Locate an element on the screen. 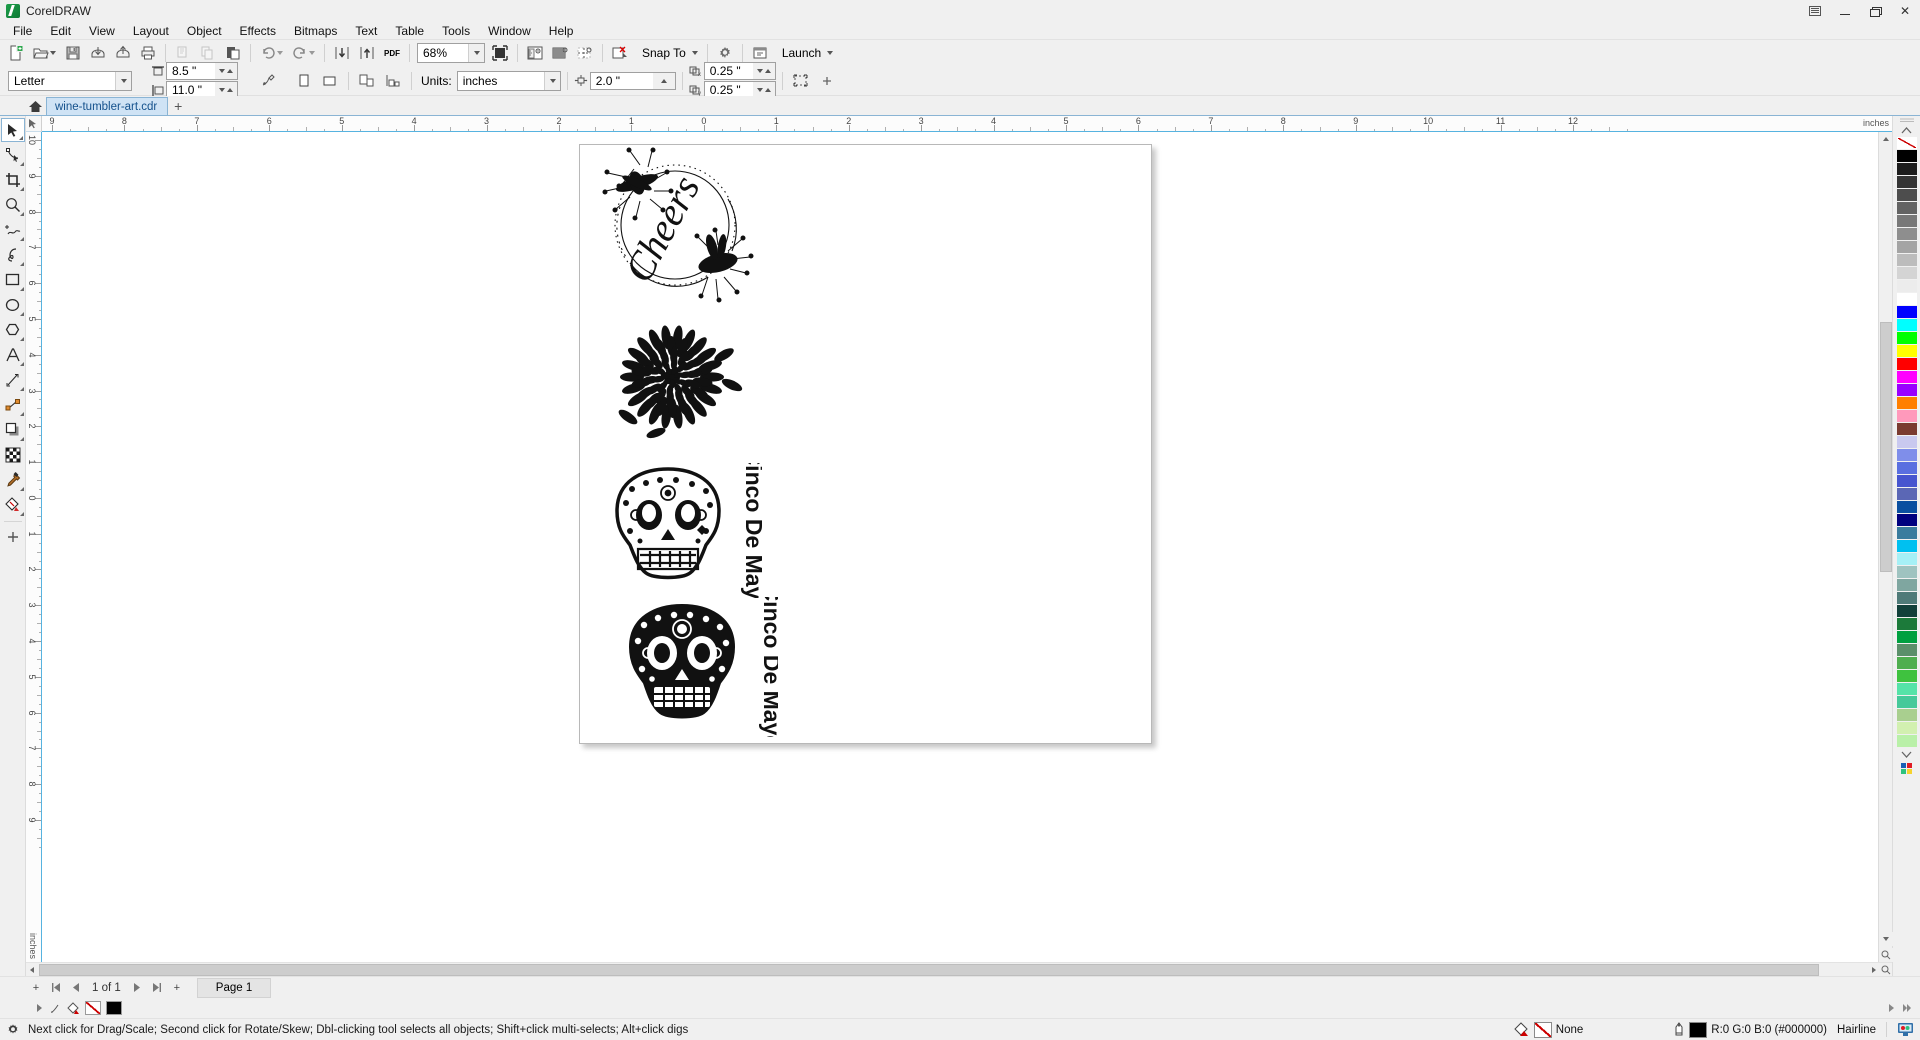 The width and height of the screenshot is (1920, 1040). ruler-origin-corner is located at coordinates (34, 124).